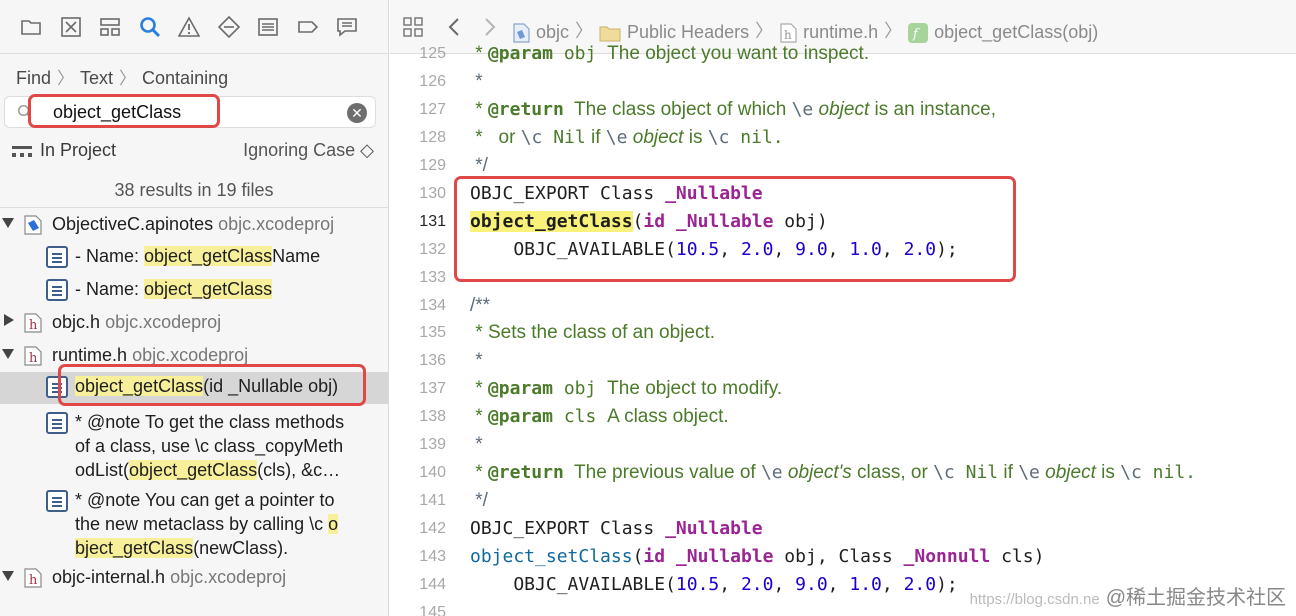 The image size is (1296, 616). What do you see at coordinates (193, 152) in the screenshot?
I see `search-scope-row: In Project Ignoring Case ◇` at bounding box center [193, 152].